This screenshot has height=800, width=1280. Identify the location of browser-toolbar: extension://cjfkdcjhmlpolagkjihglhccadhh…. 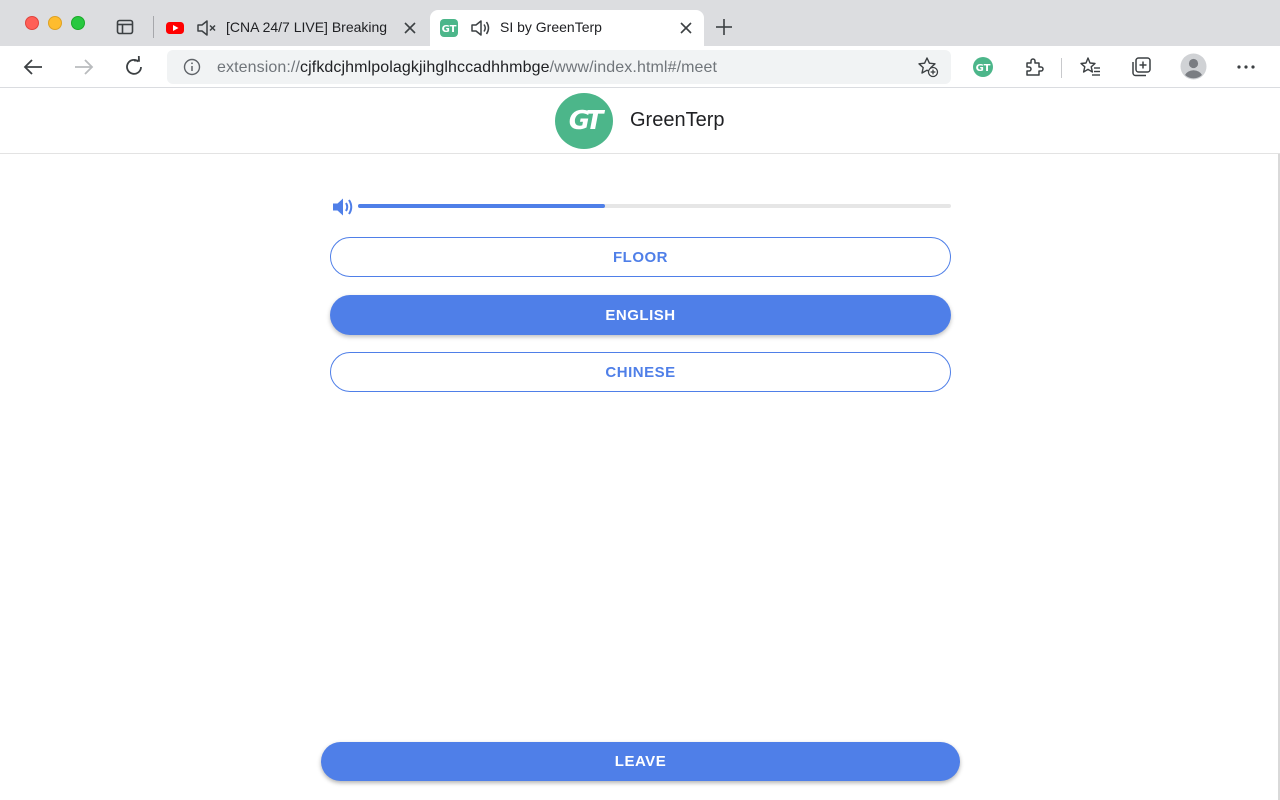
(640, 67).